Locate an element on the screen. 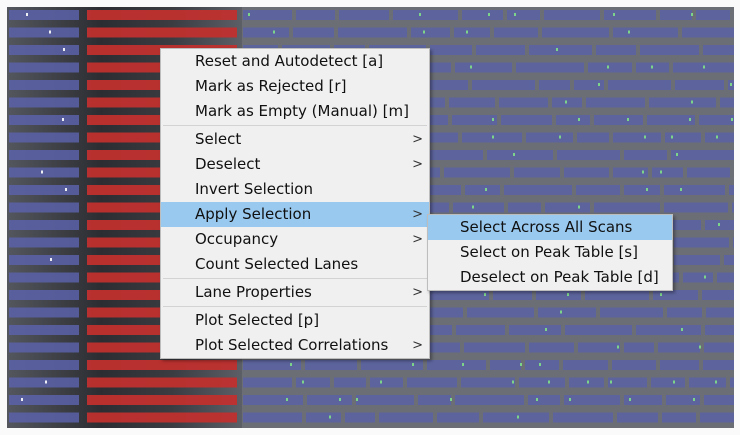  menu-item-deselect: Deselect > is located at coordinates (295, 164).